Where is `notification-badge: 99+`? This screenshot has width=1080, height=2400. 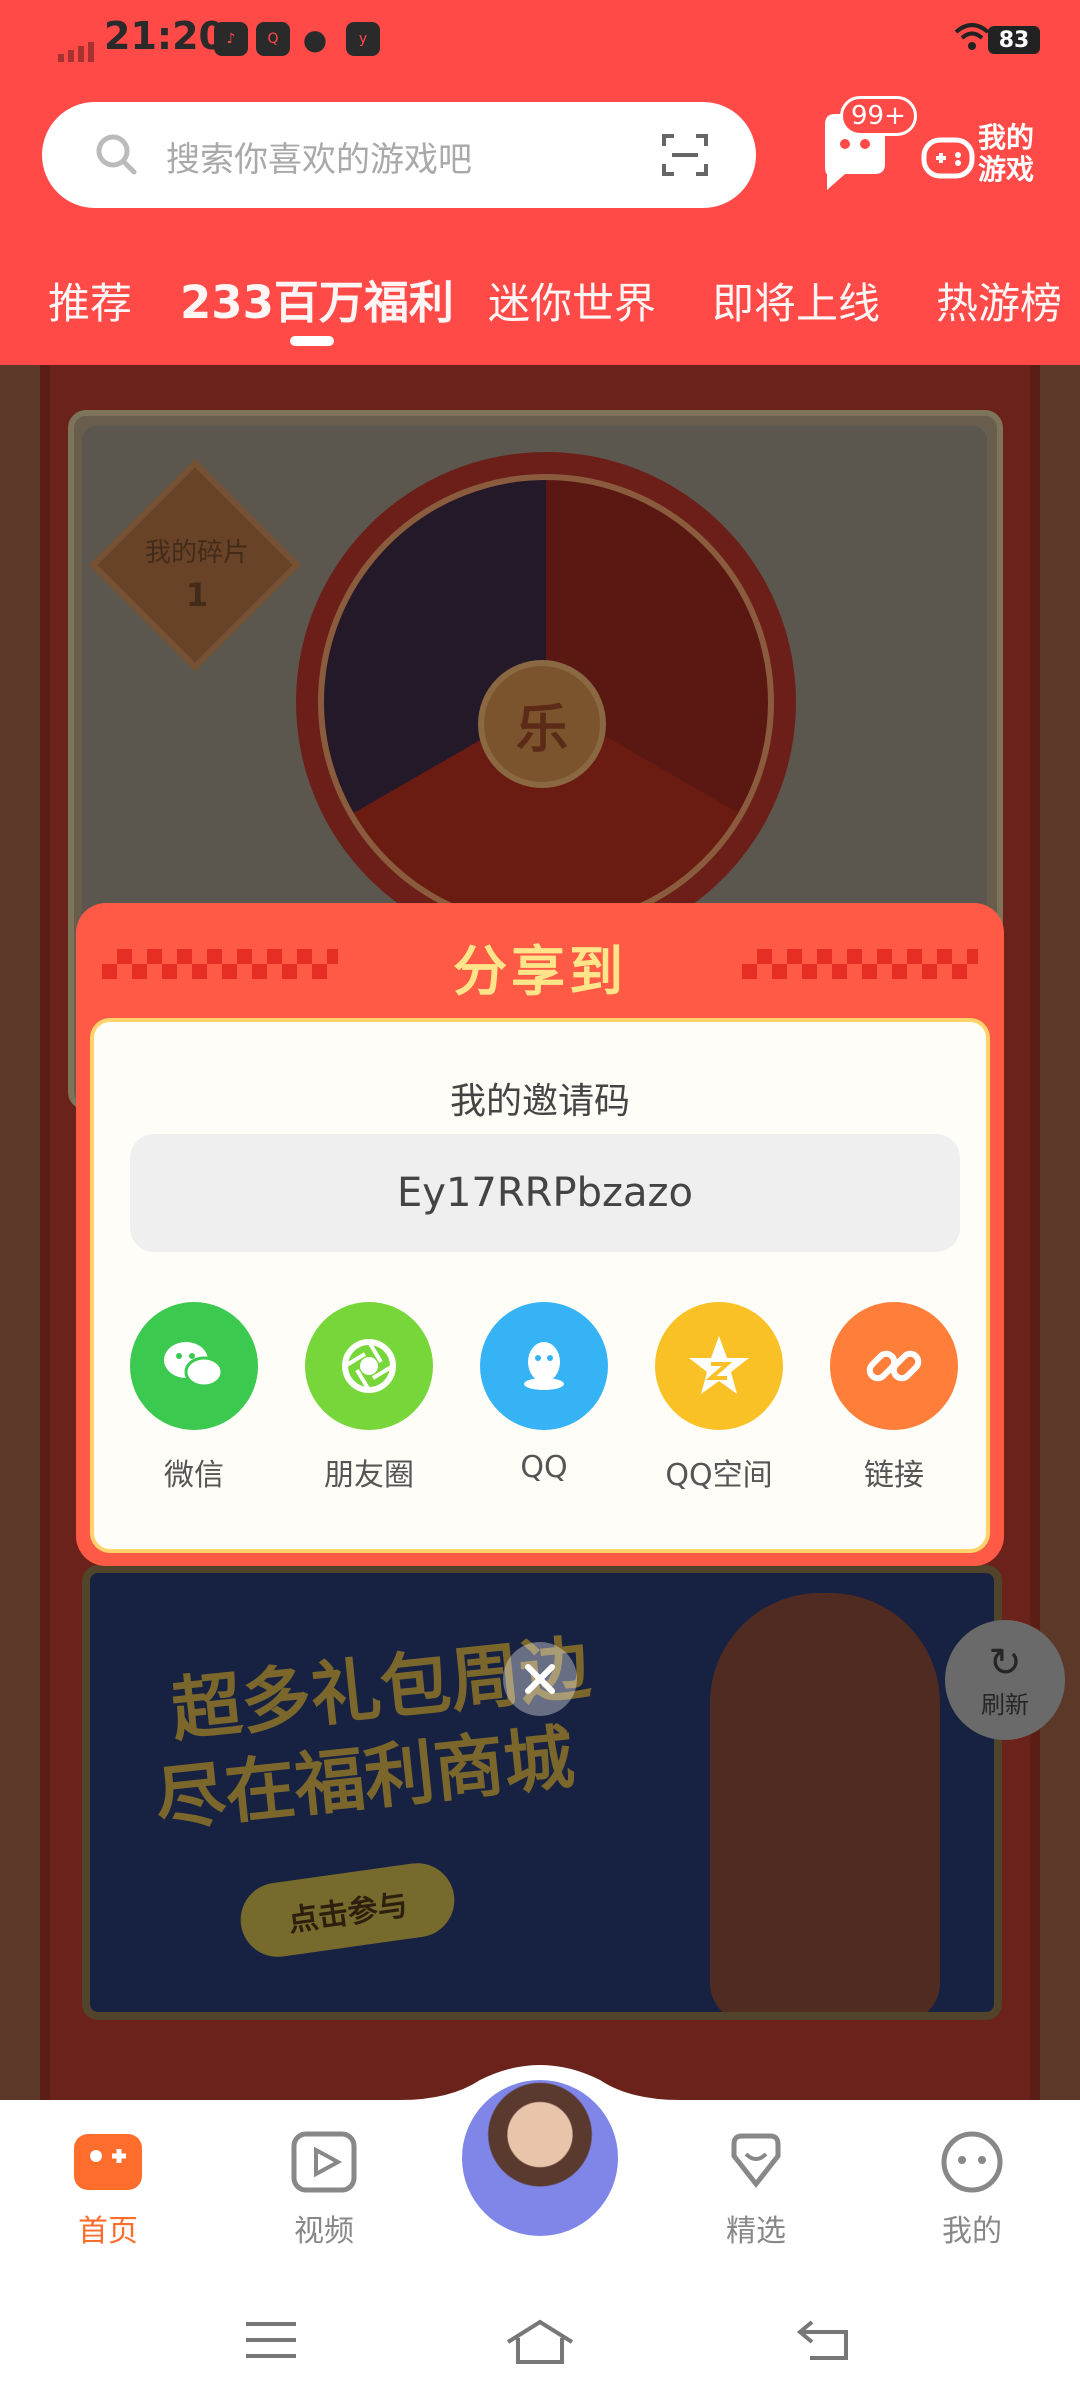 notification-badge: 99+ is located at coordinates (878, 116).